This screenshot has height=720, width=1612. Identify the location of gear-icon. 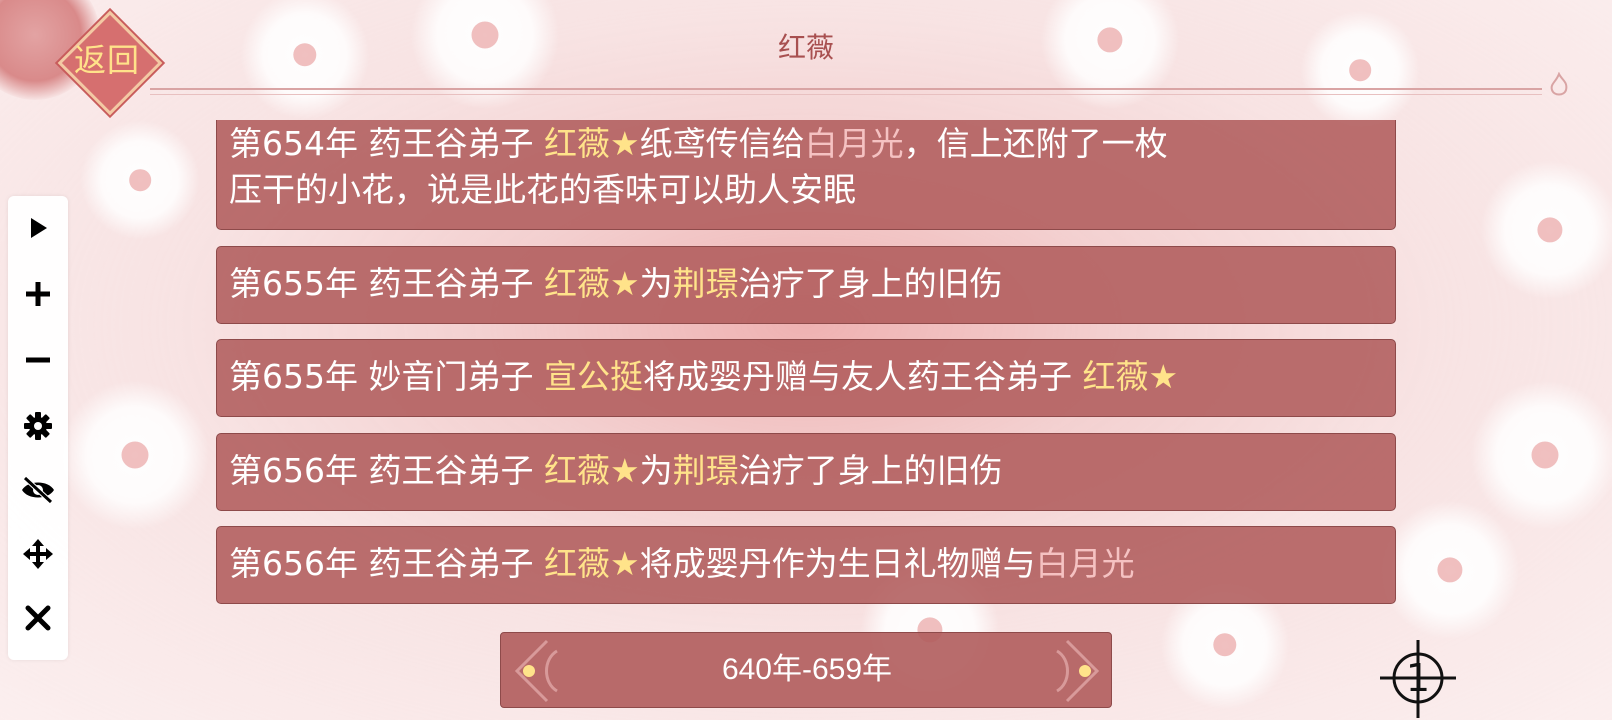
(38, 426).